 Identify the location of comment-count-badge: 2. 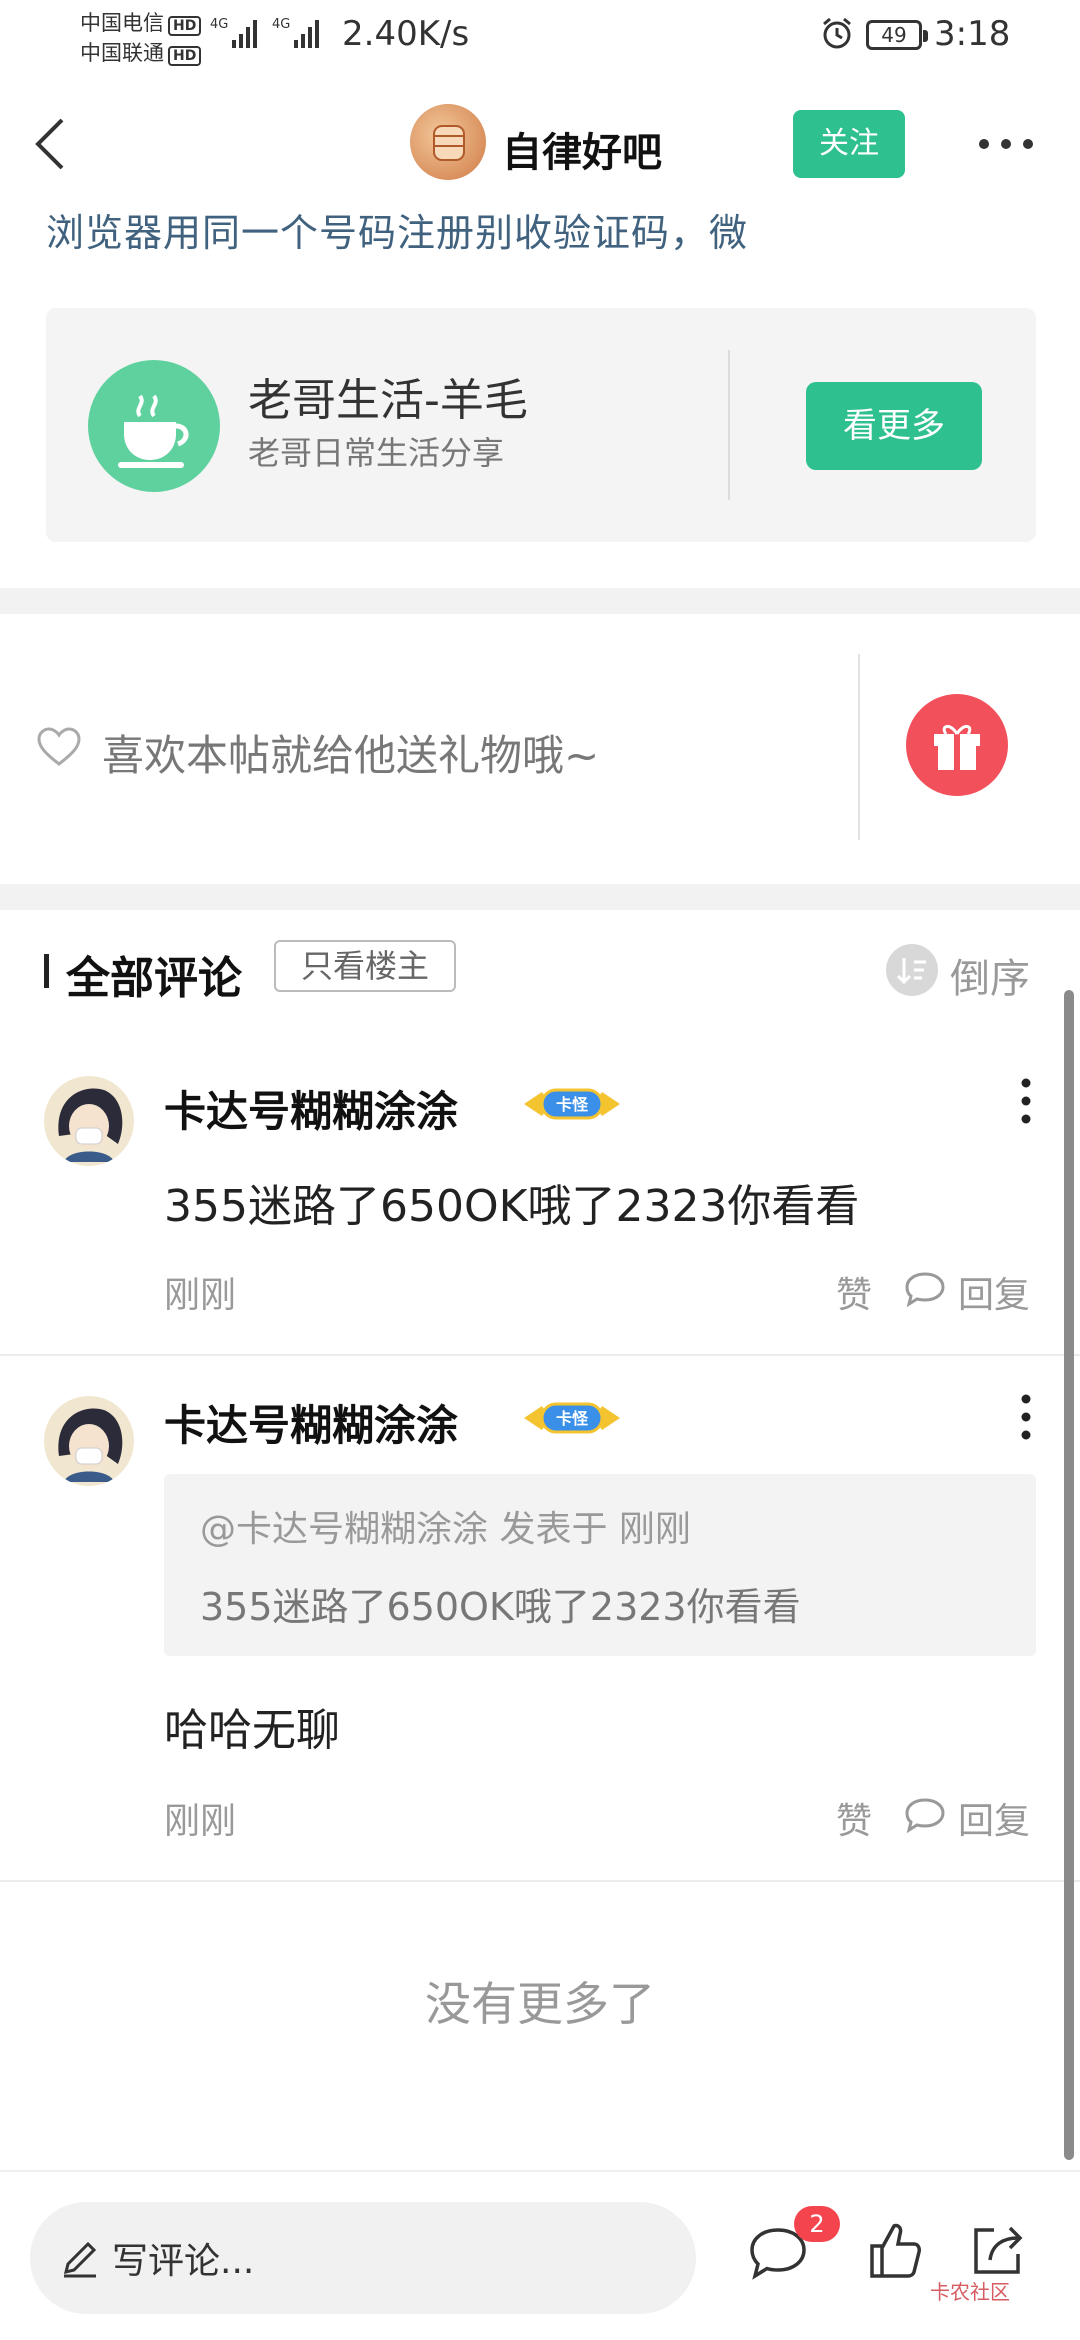
(817, 2224).